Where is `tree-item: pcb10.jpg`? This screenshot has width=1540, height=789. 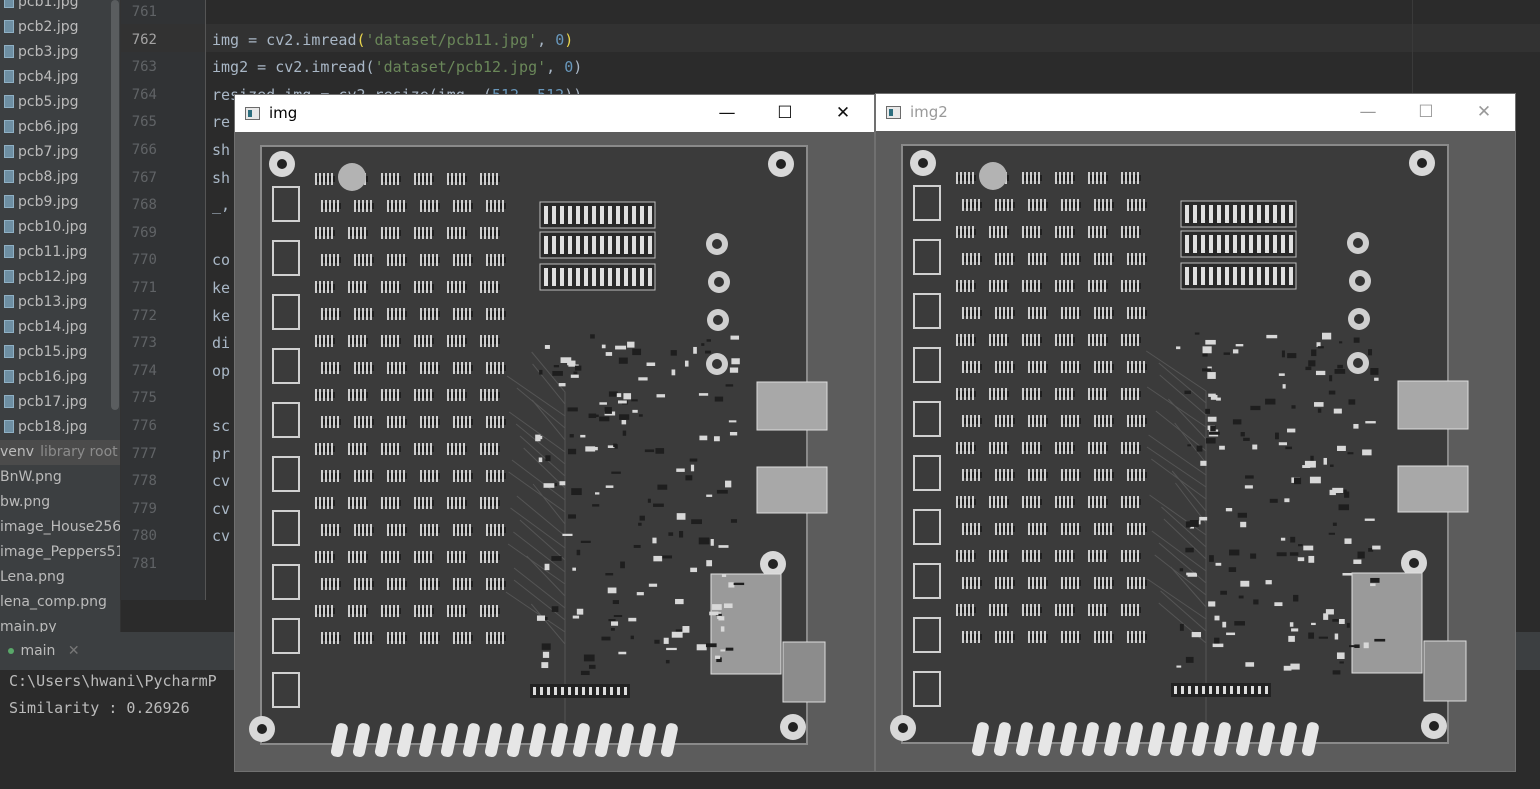
tree-item: pcb10.jpg is located at coordinates (43, 227).